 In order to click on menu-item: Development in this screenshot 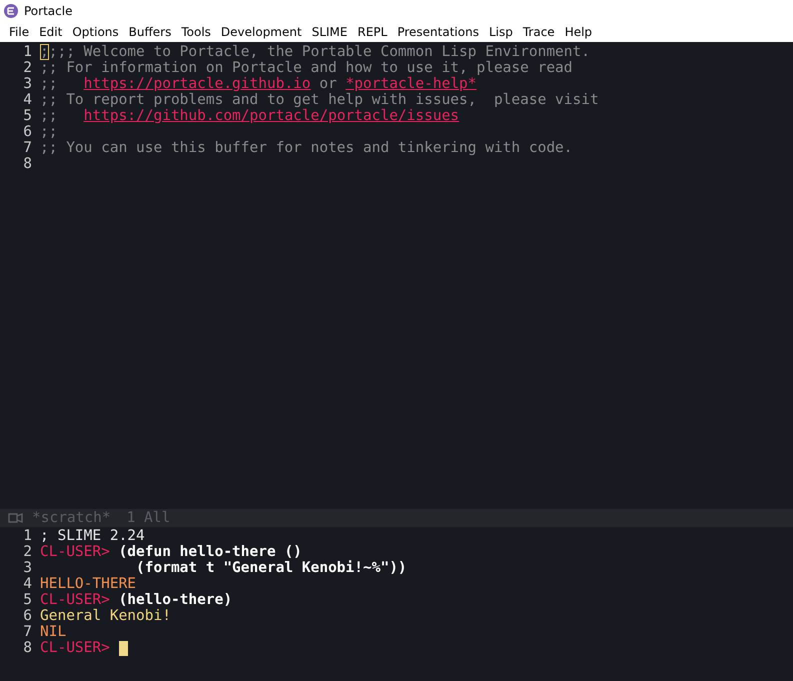, I will do `click(261, 32)`.